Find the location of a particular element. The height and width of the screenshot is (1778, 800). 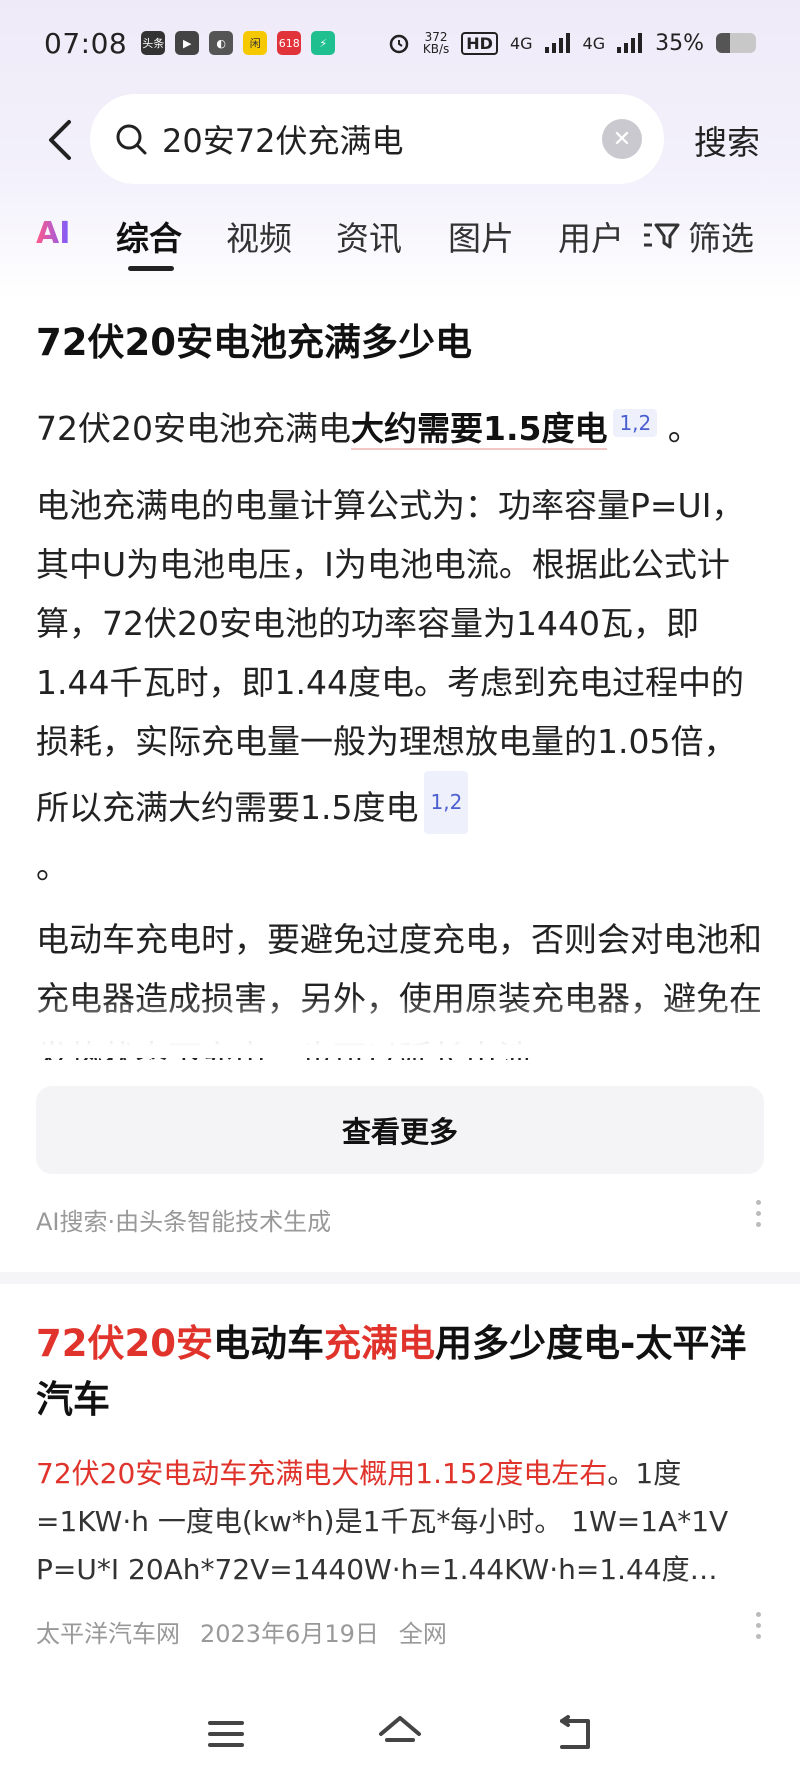

battery-app-icon: ⚡ is located at coordinates (323, 43).